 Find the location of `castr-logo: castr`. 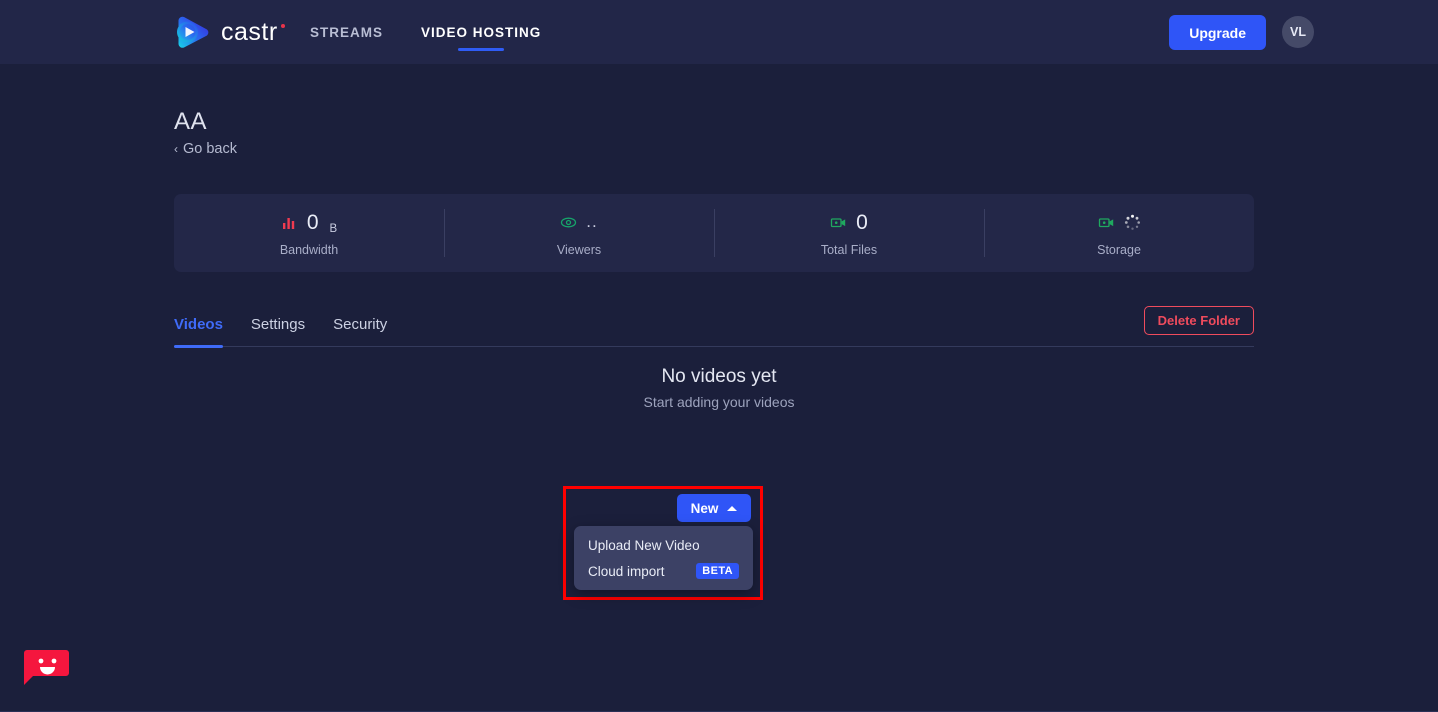

castr-logo: castr is located at coordinates (229, 32).